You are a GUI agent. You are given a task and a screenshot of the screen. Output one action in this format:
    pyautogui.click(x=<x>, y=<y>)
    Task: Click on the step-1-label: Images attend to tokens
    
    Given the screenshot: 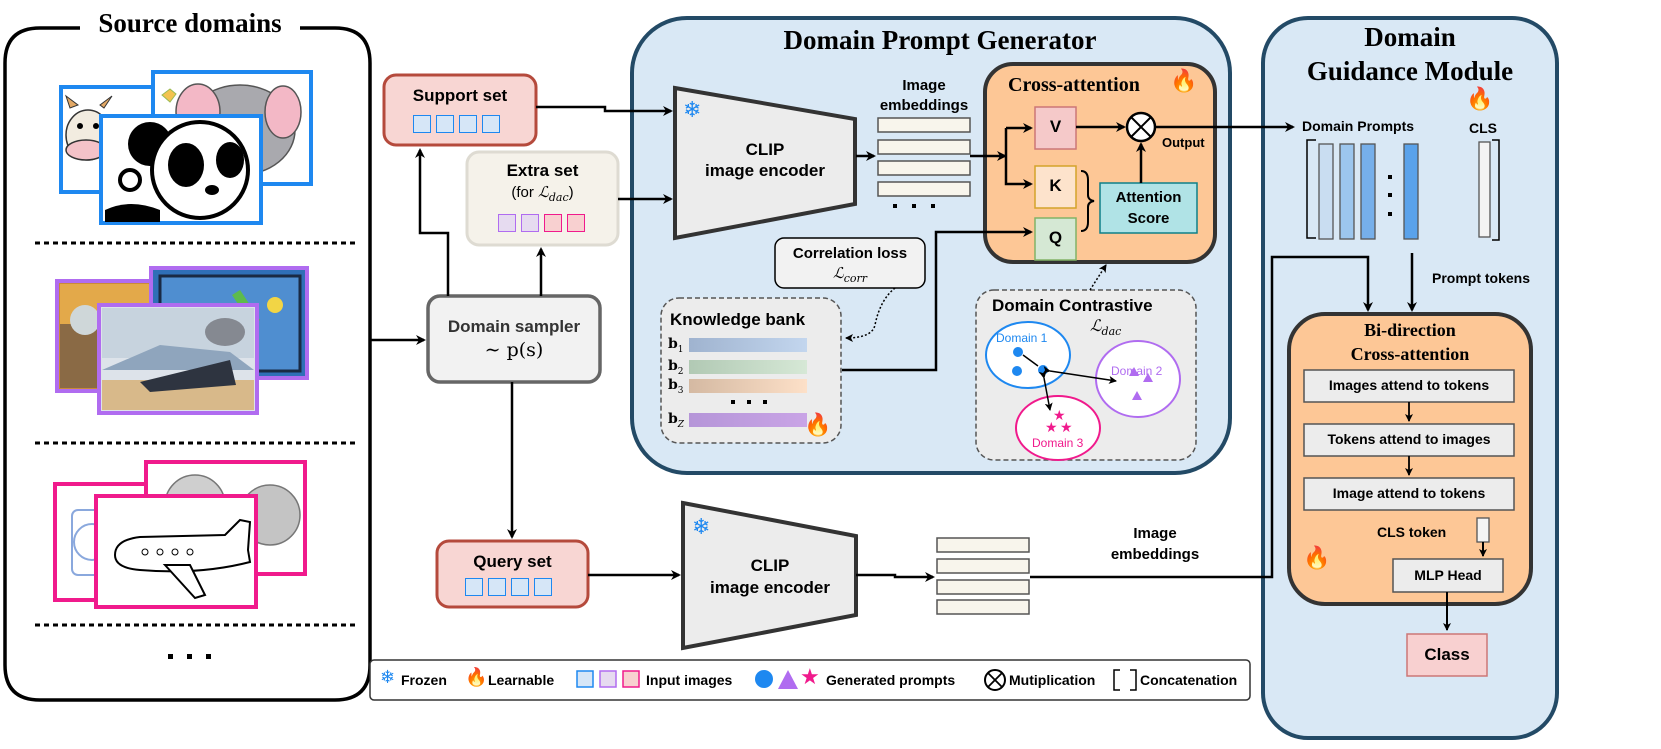 What is the action you would take?
    pyautogui.click(x=1409, y=385)
    